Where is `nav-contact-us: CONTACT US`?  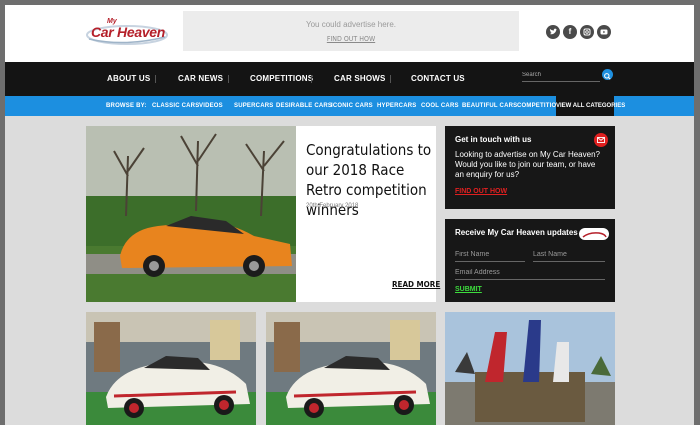
nav-contact-us: CONTACT US is located at coordinates (438, 78).